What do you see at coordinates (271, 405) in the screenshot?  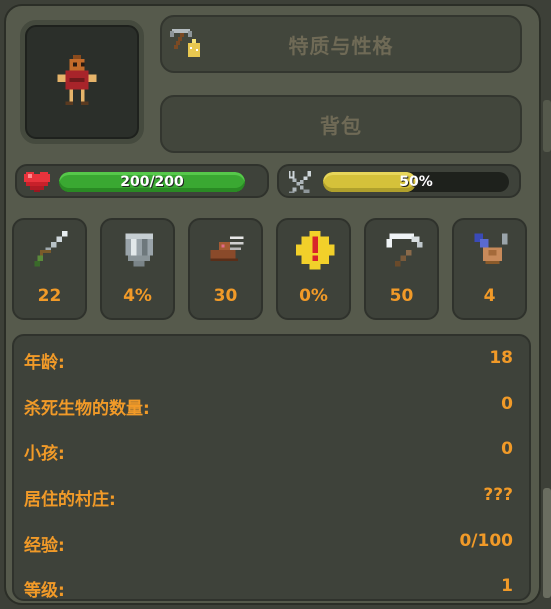 I see `info-row-kills: 杀死生物的数量: 0` at bounding box center [271, 405].